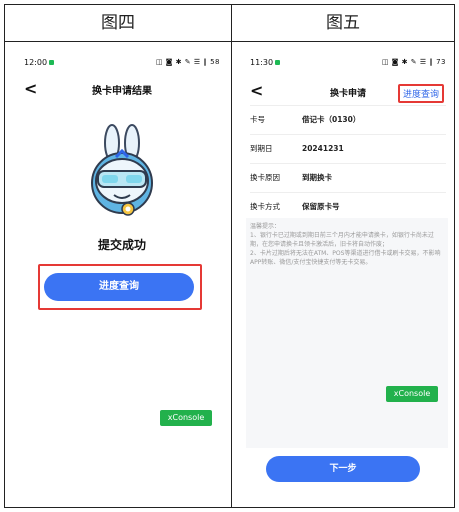 This screenshot has width=459, height=512. What do you see at coordinates (187, 62) in the screenshot?
I see `status-icons: ◫ ◙ ✱ ✎ ☰ ‖ 58` at bounding box center [187, 62].